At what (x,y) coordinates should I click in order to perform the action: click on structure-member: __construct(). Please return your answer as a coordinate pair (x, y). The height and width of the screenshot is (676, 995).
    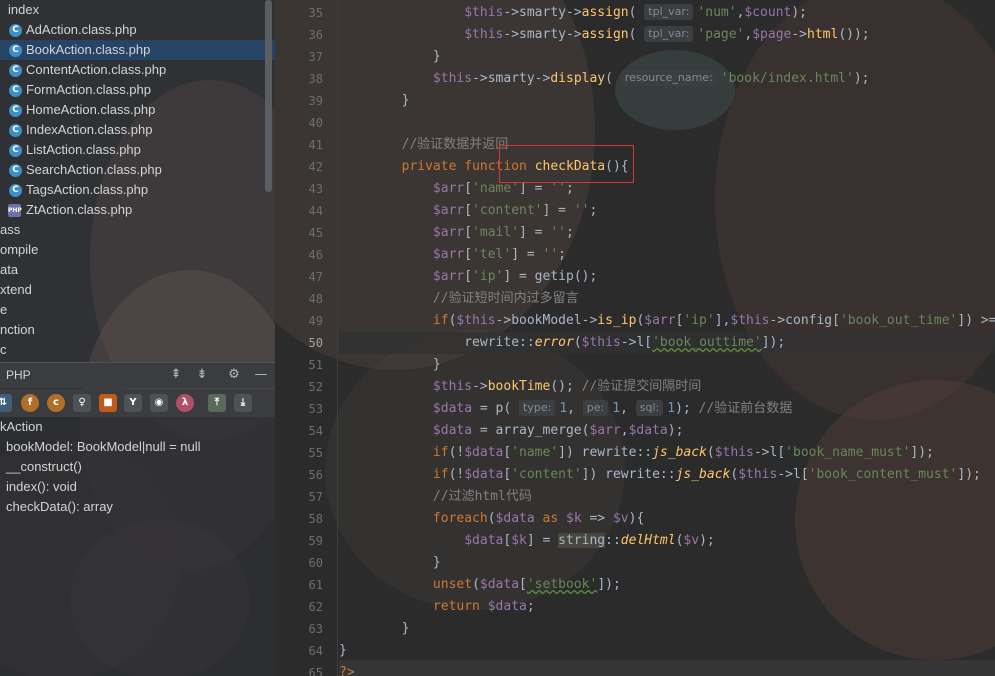
    Looking at the image, I should click on (137, 467).